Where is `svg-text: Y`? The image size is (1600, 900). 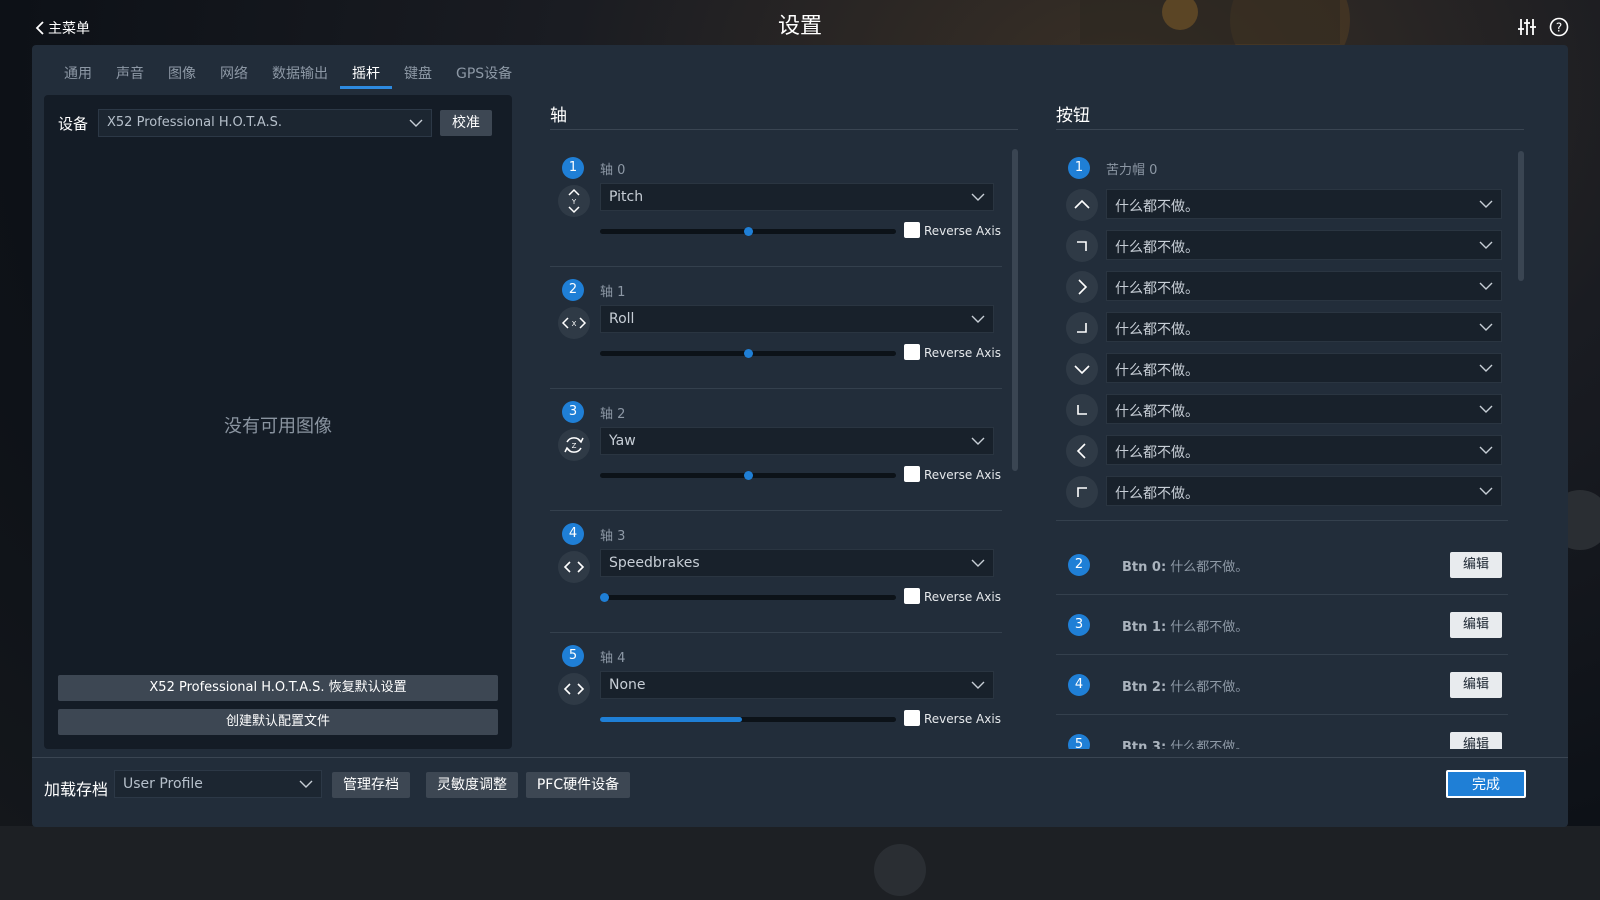
svg-text: Y is located at coordinates (574, 202).